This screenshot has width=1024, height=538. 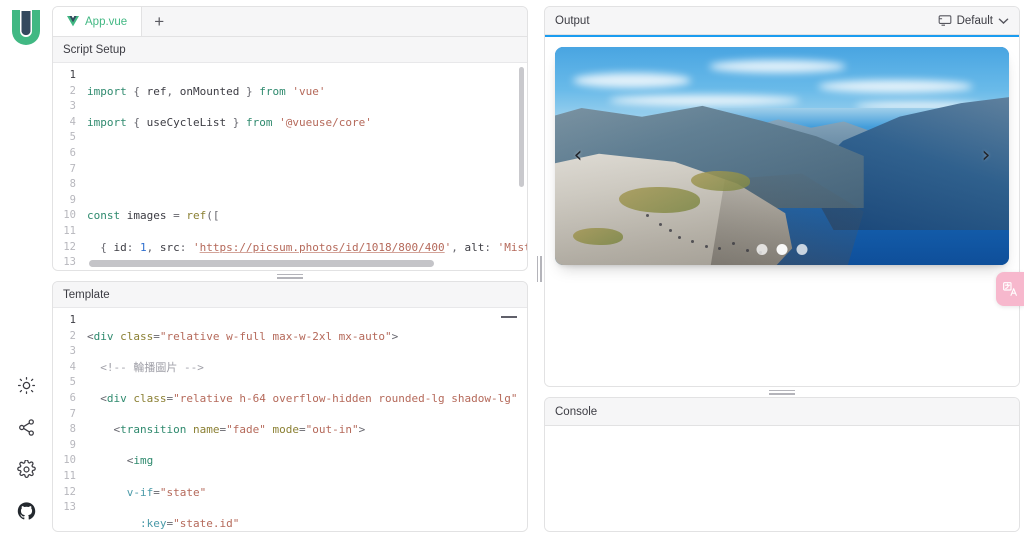 I want to click on output-mode-label: Default, so click(x=974, y=20).